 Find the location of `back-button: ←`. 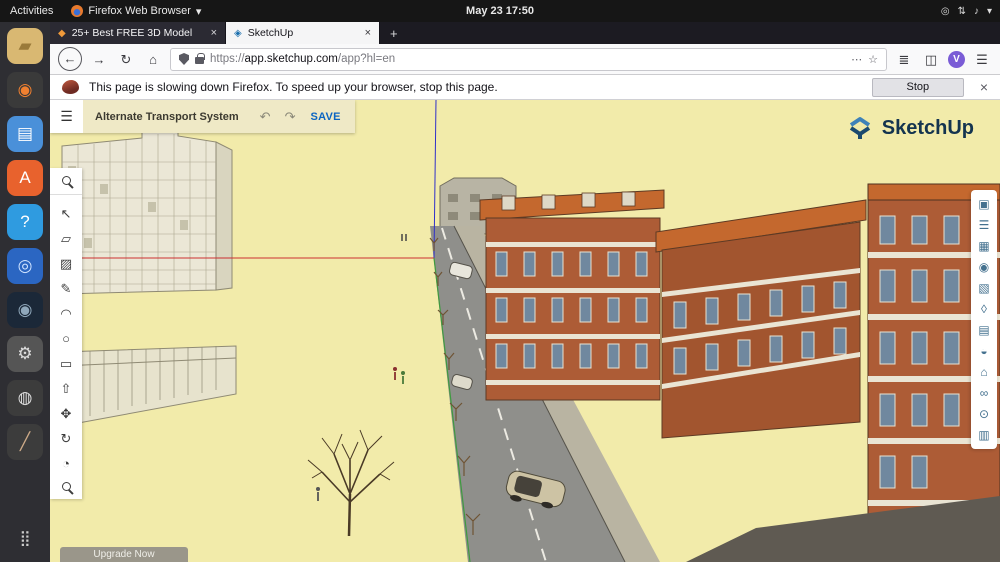

back-button: ← is located at coordinates (70, 59).